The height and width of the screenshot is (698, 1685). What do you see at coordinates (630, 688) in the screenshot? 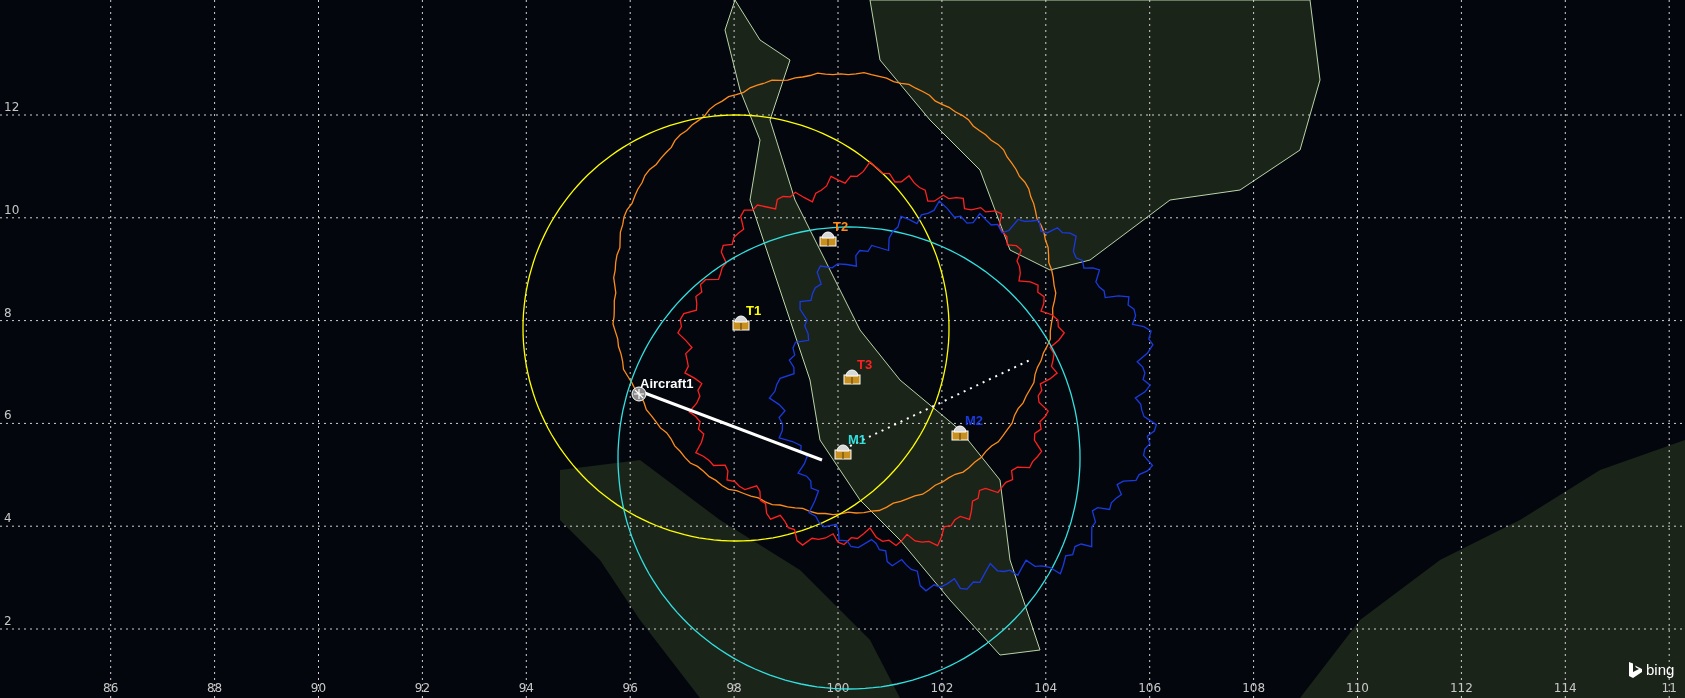
I see `axis-label: 96` at bounding box center [630, 688].